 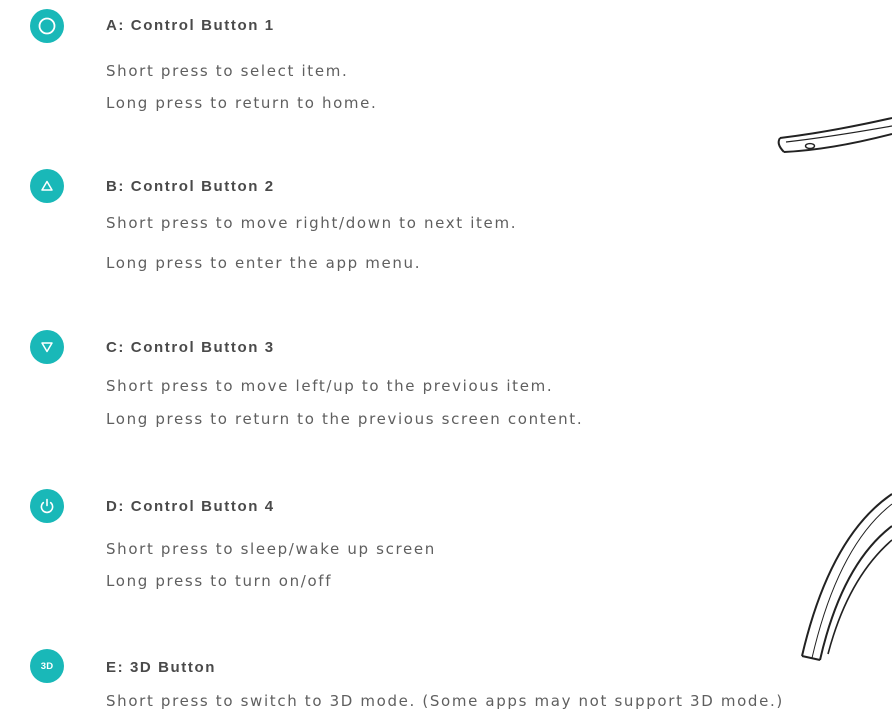 What do you see at coordinates (271, 549) in the screenshot?
I see `entry-description-line: Short press to sleep/wake up screen` at bounding box center [271, 549].